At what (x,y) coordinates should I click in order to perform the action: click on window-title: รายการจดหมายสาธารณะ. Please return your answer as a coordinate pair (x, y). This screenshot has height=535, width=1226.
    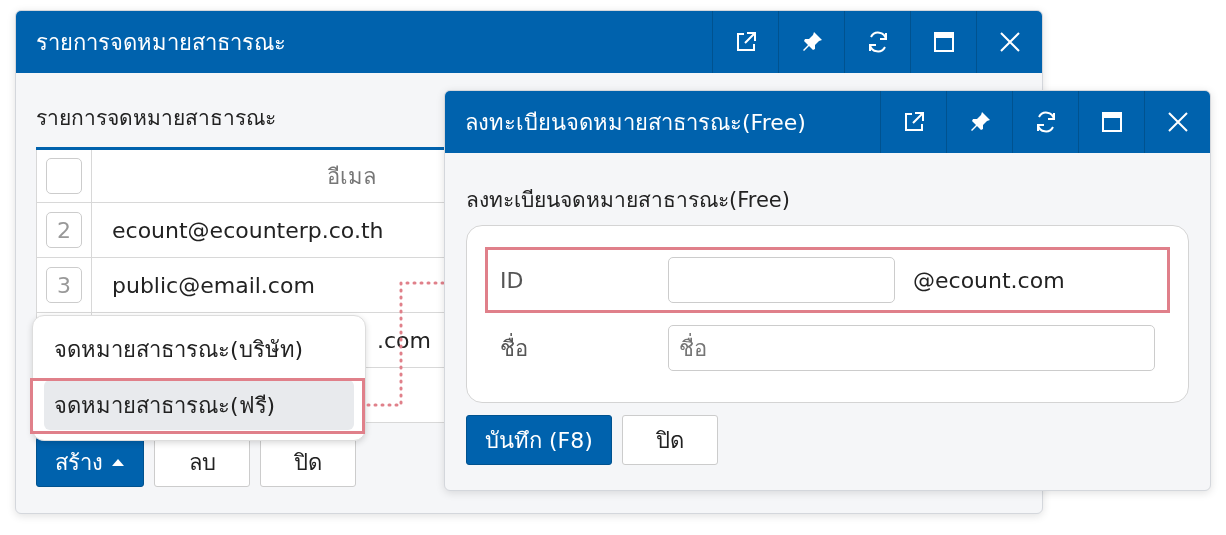
    Looking at the image, I should click on (160, 42).